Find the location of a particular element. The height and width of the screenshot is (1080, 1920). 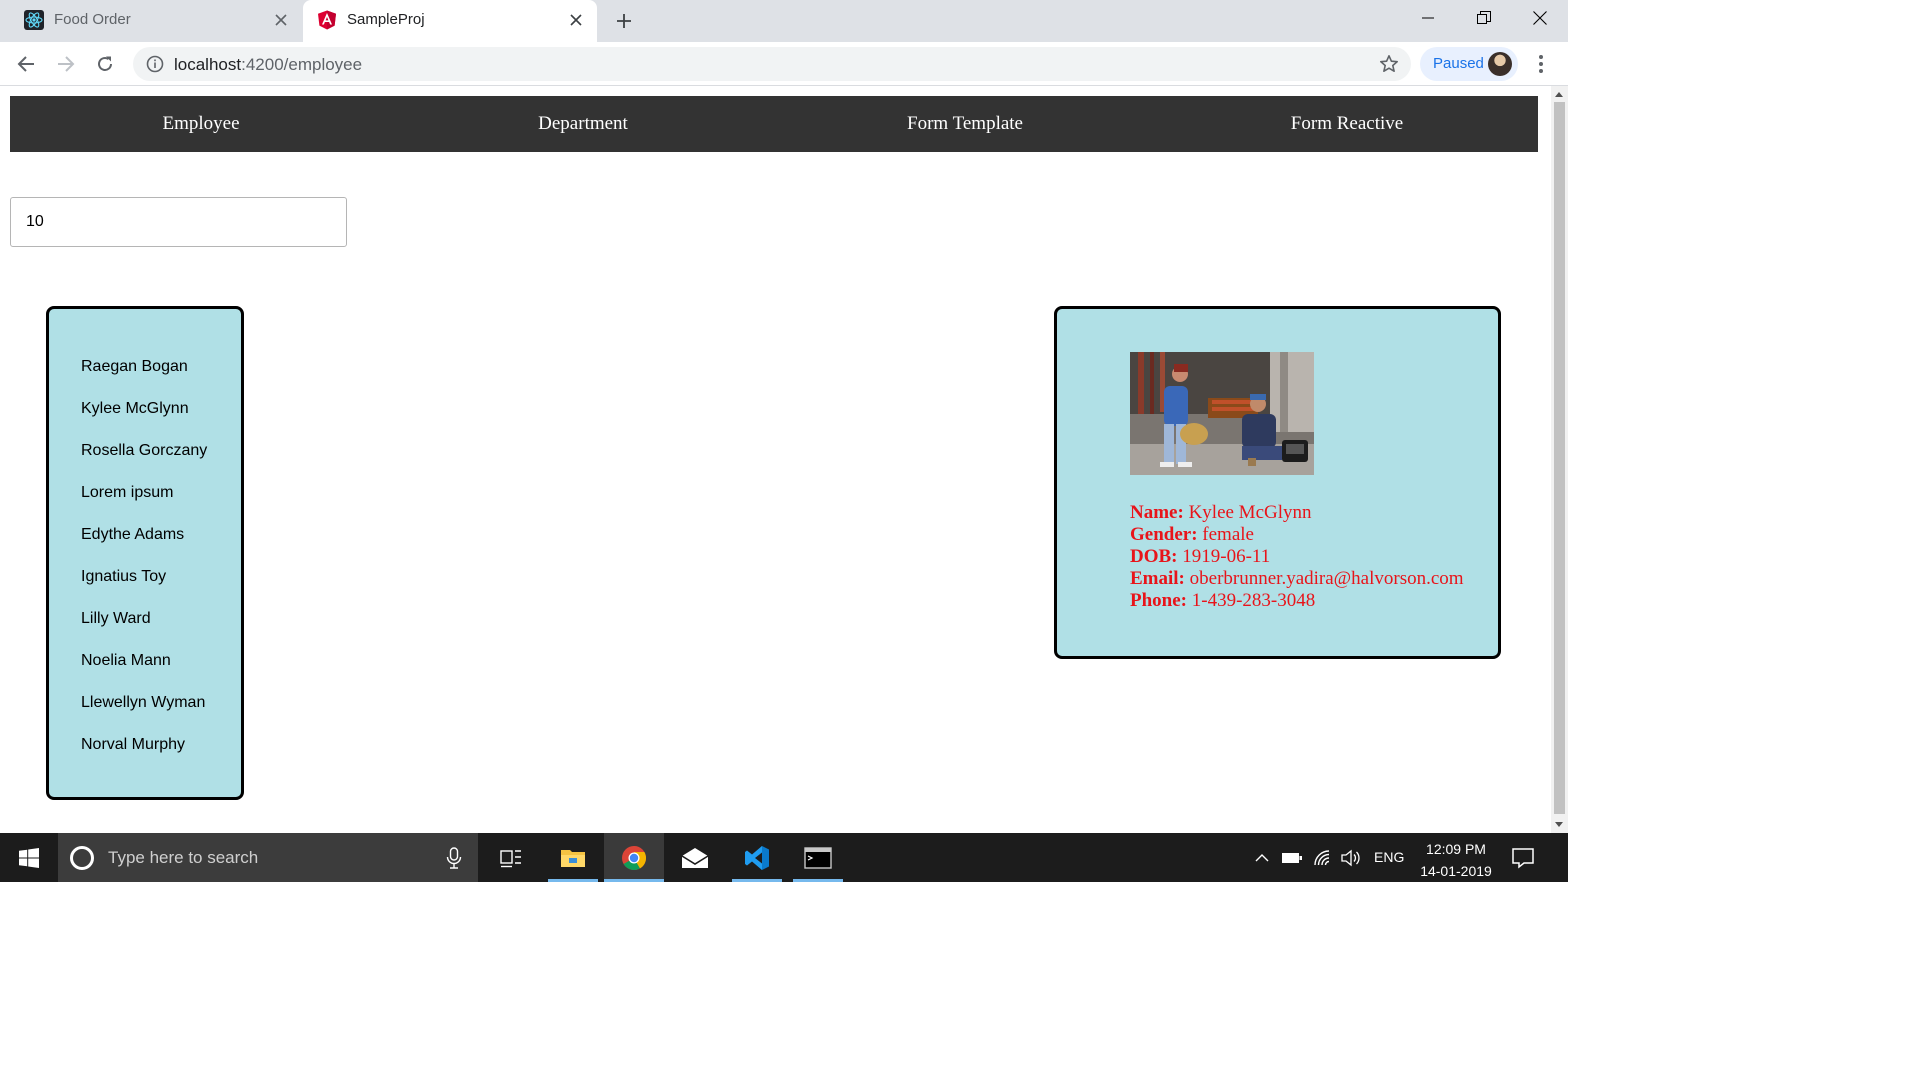

detail-label: DOB: is located at coordinates (1154, 556).